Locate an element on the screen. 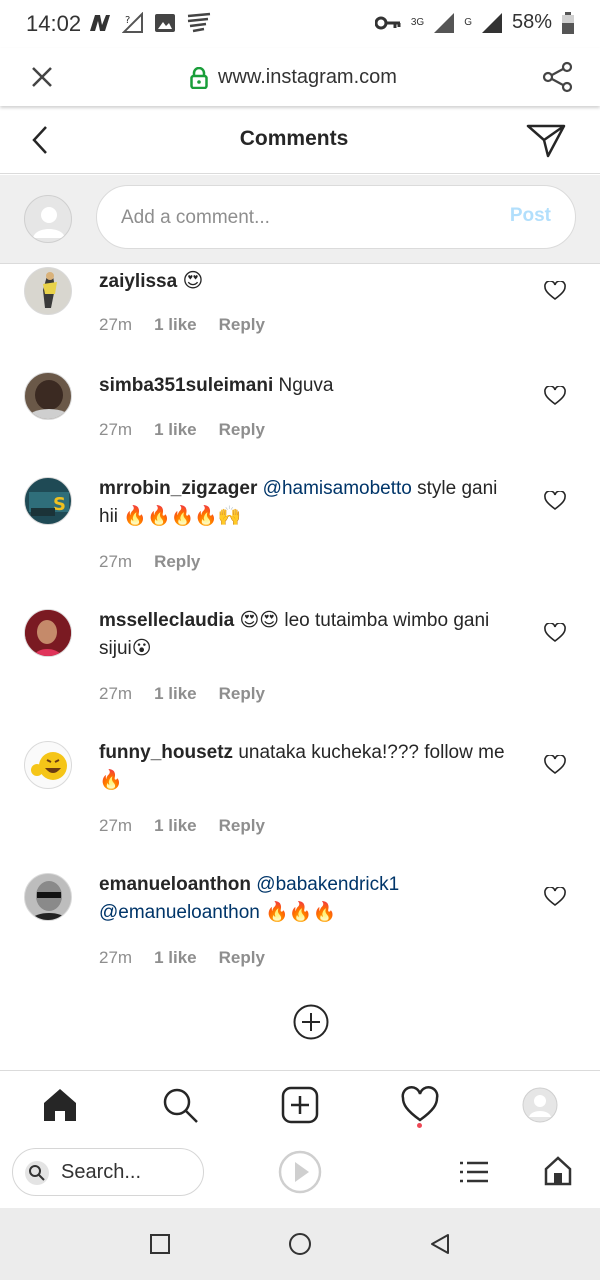  system-nav-bar is located at coordinates (300, 1244).